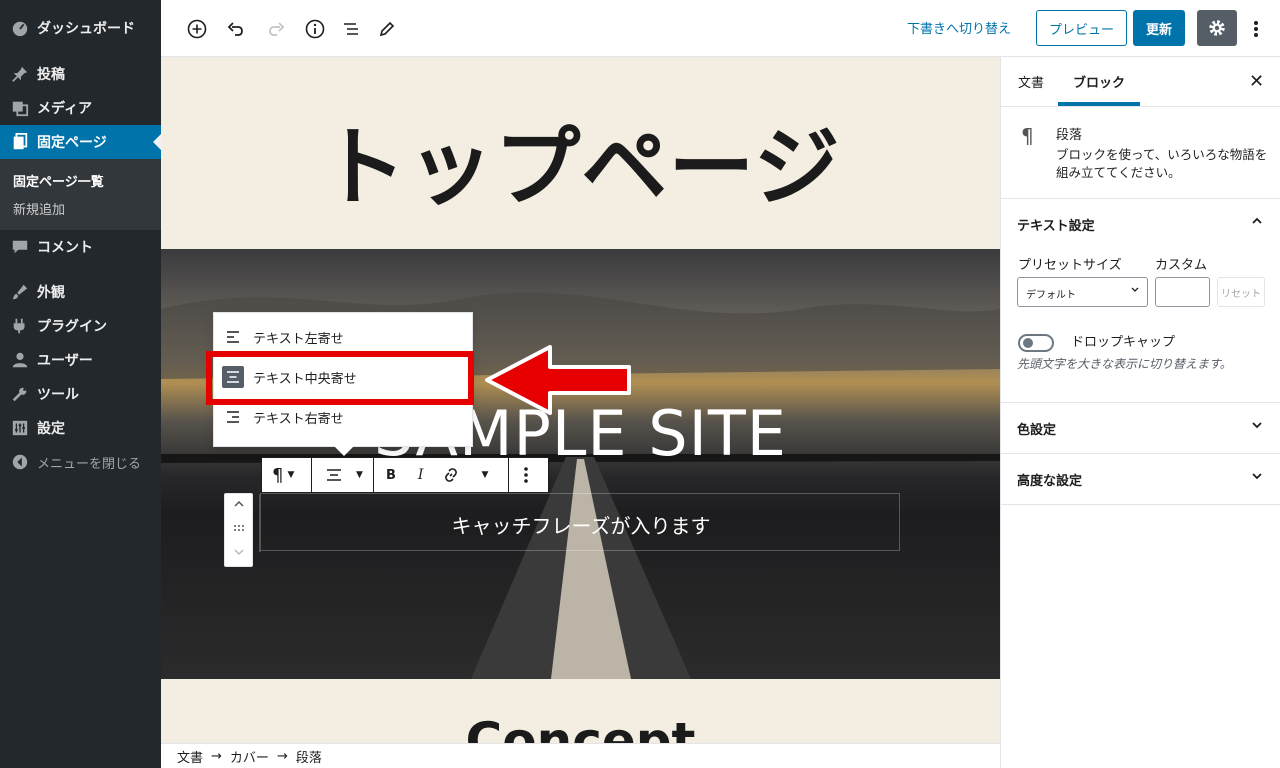 This screenshot has height=768, width=1280. I want to click on block-more-options, so click(528, 475).